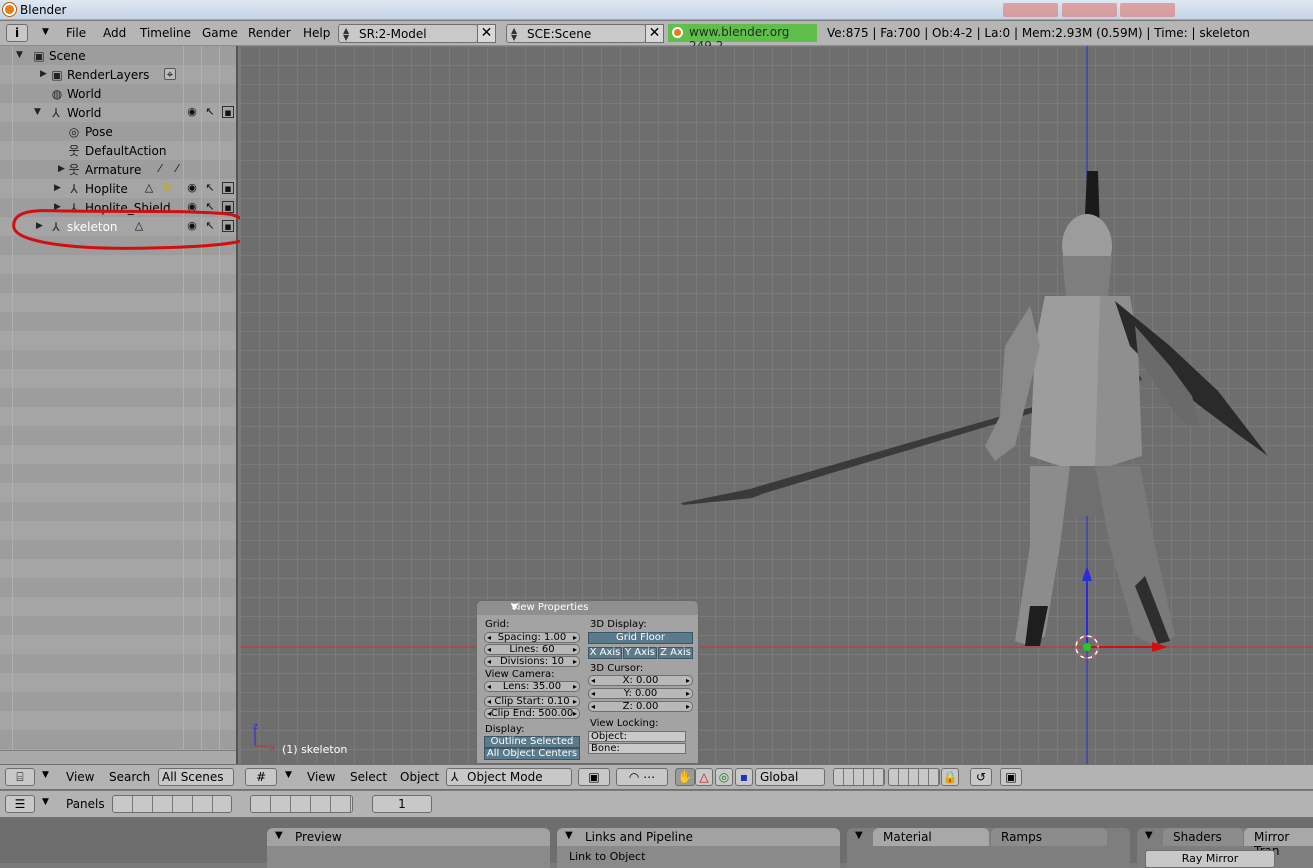  I want to click on delete-scene-button: ✕, so click(654, 33).